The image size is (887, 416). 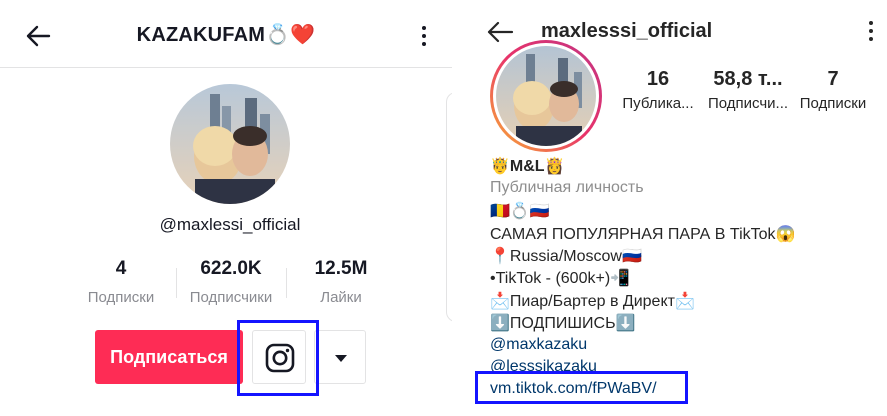 What do you see at coordinates (627, 31) in the screenshot?
I see `profile-title: maxlesssi_official` at bounding box center [627, 31].